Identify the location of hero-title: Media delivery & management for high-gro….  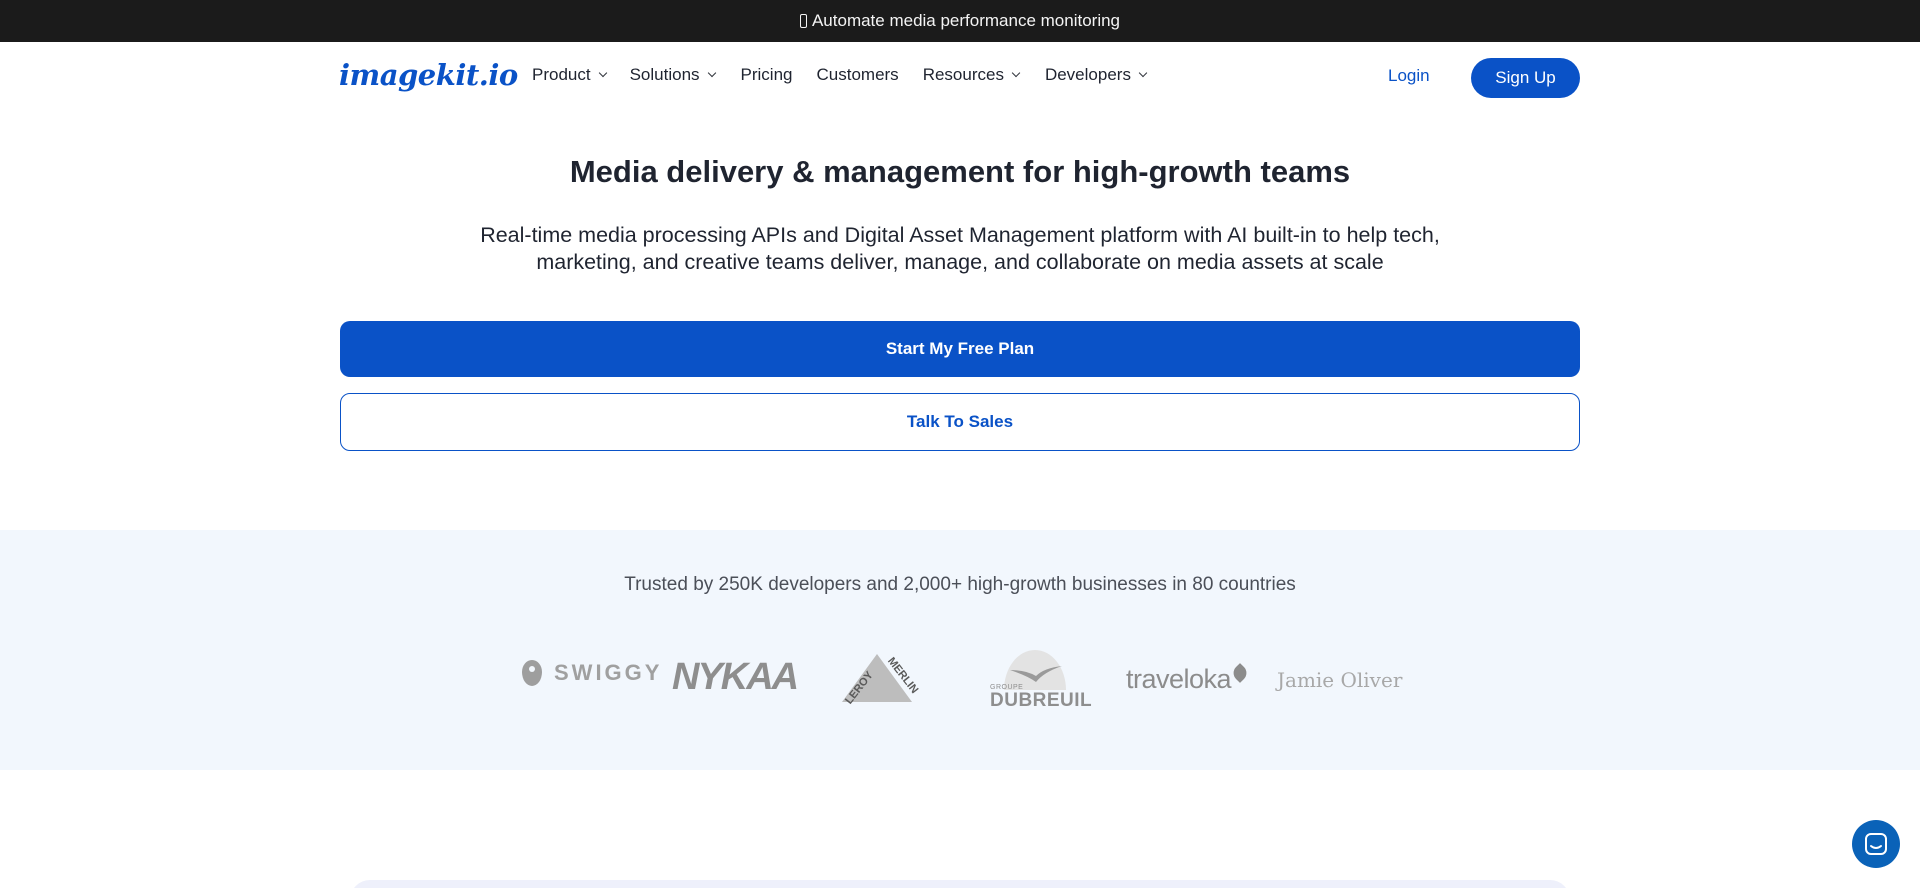
(960, 171).